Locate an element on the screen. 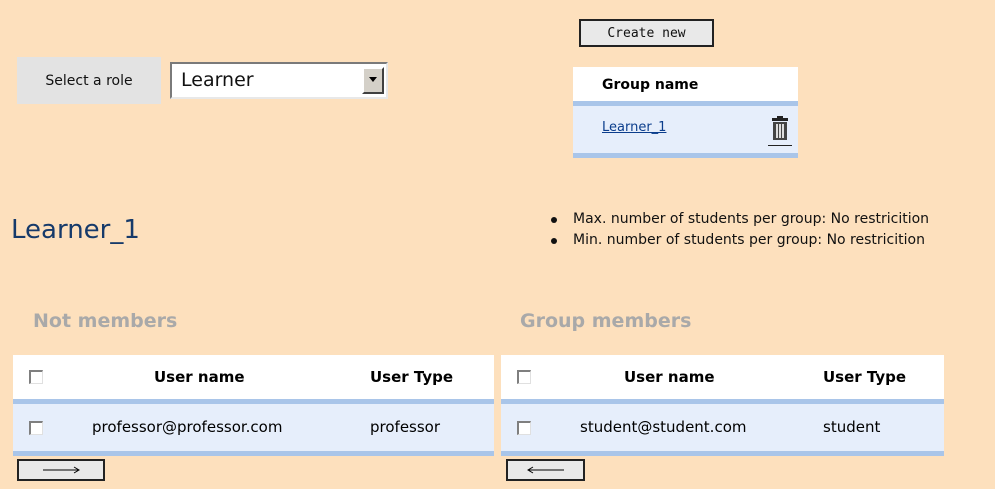 This screenshot has width=995, height=489. groups-table: Group name Learner_1 is located at coordinates (685, 112).